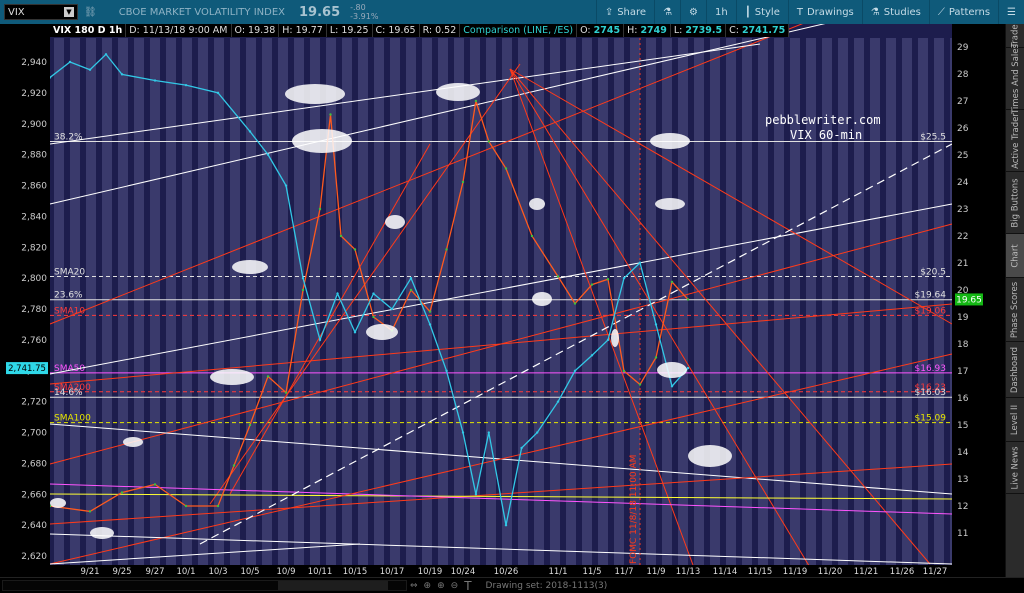 Image resolution: width=1024 pixels, height=593 pixels. I want to click on bar-open: O: 19.38, so click(256, 30).